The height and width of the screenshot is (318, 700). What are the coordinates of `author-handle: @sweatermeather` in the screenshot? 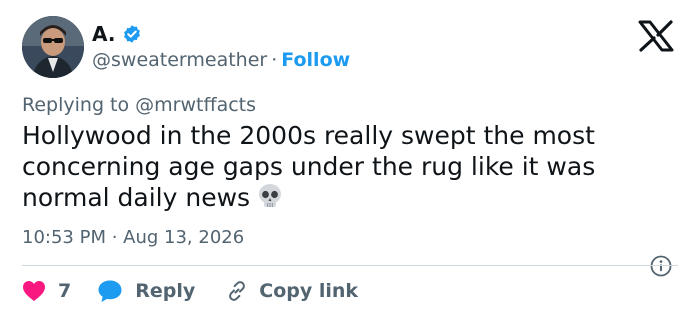 It's located at (179, 60).